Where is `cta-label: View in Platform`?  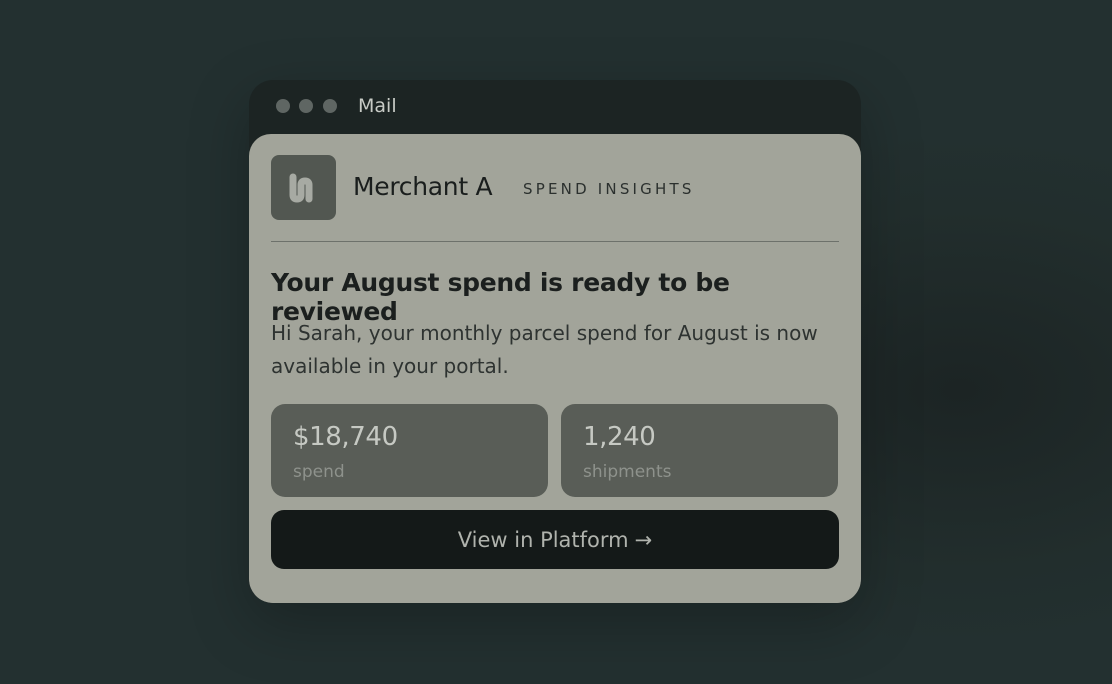 cta-label: View in Platform is located at coordinates (543, 539).